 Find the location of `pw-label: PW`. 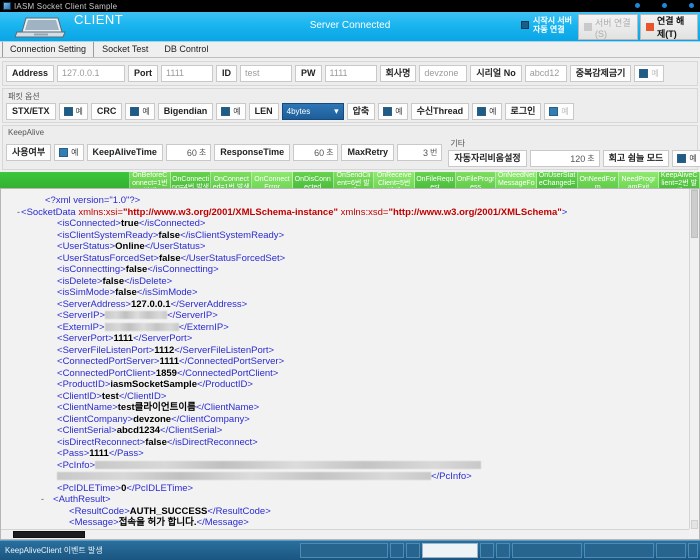

pw-label: PW is located at coordinates (308, 73).